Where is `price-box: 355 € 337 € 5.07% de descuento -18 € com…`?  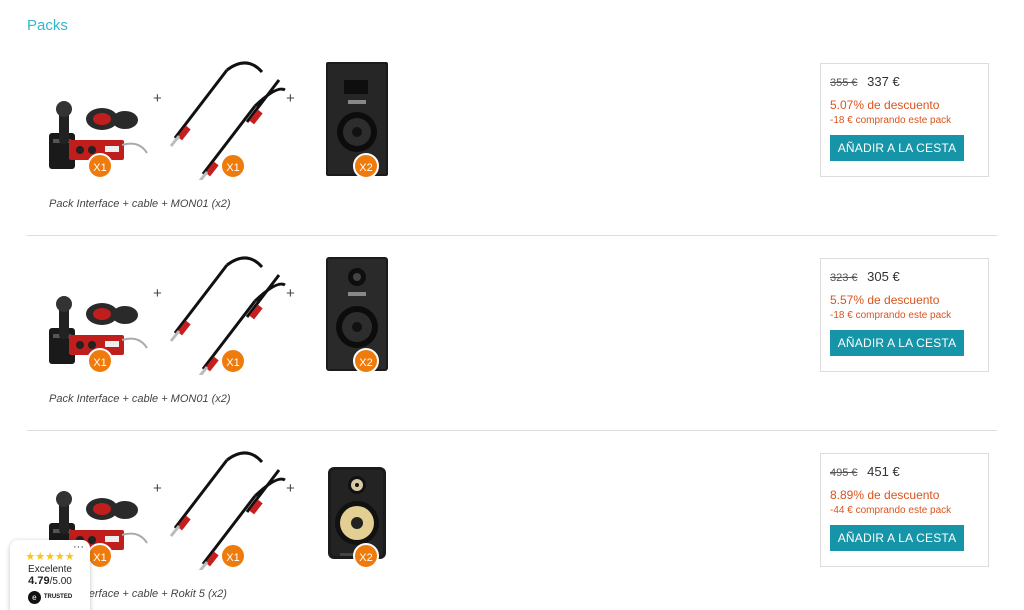
price-box: 355 € 337 € 5.07% de descuento -18 € com… is located at coordinates (904, 120).